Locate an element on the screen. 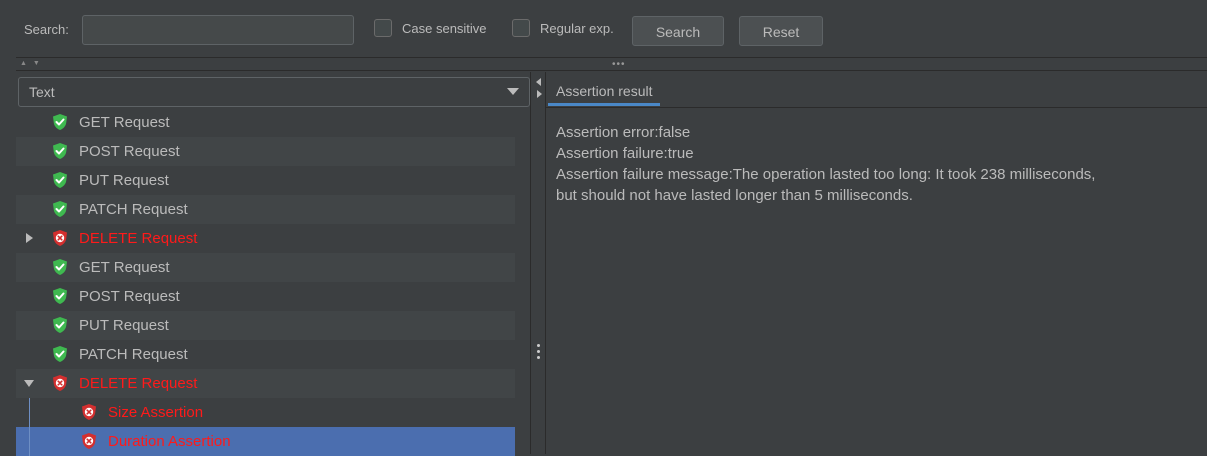 This screenshot has height=456, width=1207. collapse-arrows-icon: ▲ ▼ is located at coordinates (31, 63).